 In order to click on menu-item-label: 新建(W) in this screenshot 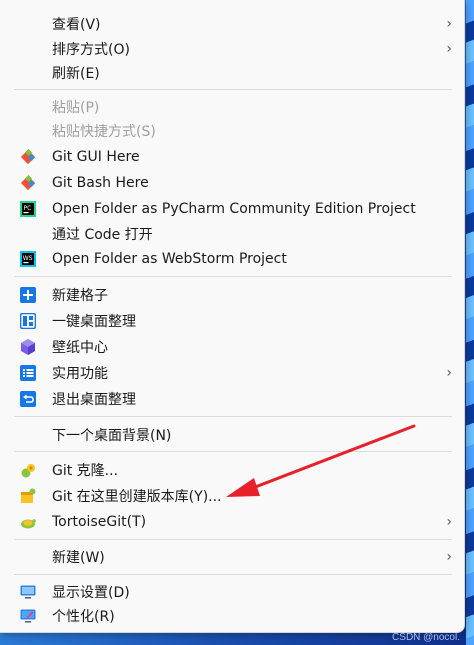, I will do `click(78, 558)`.